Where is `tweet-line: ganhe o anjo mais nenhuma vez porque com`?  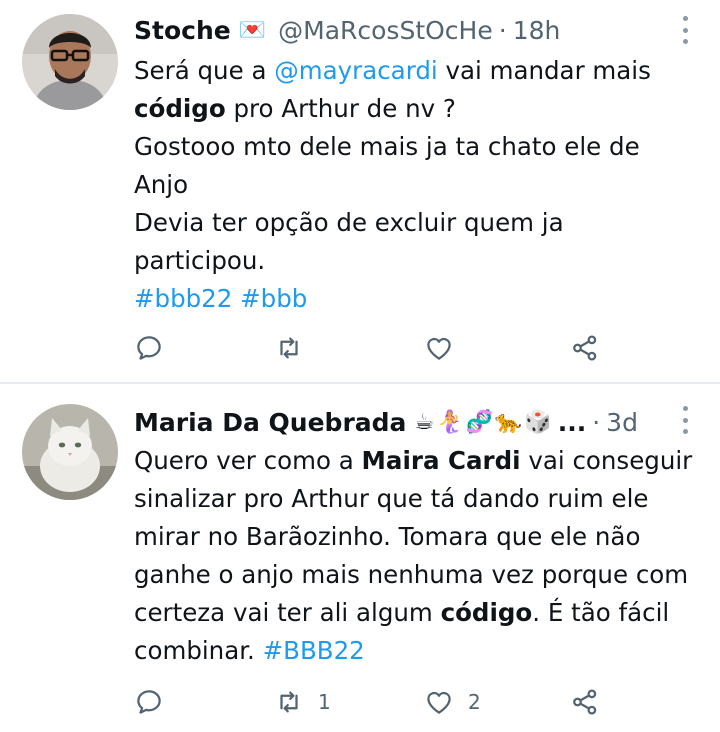 tweet-line: ganhe o anjo mais nenhuma vez porque com is located at coordinates (411, 574).